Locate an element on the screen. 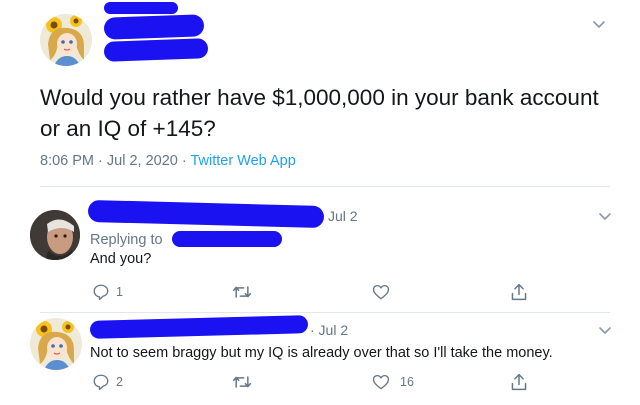 Image resolution: width=640 pixels, height=405 pixels. reply-count: 2 is located at coordinates (119, 382).